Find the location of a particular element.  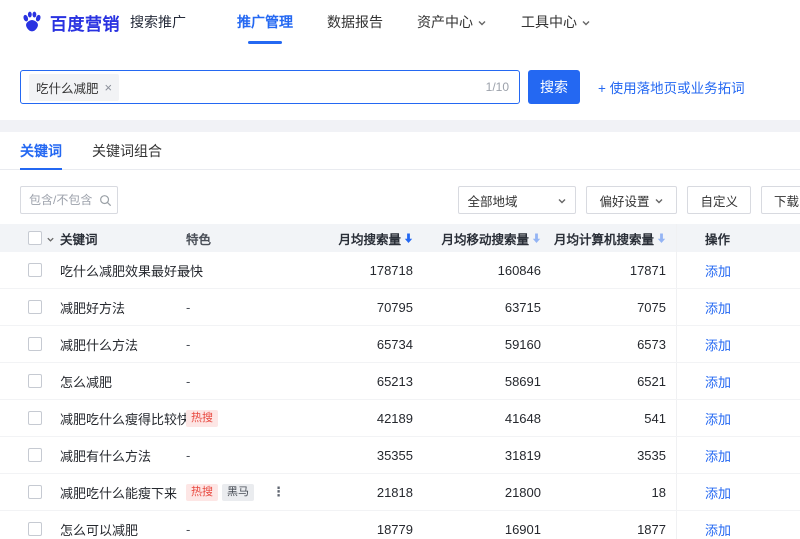

table-row: 减肥好方法 - 70795 63715 7075 添加 is located at coordinates (400, 307).